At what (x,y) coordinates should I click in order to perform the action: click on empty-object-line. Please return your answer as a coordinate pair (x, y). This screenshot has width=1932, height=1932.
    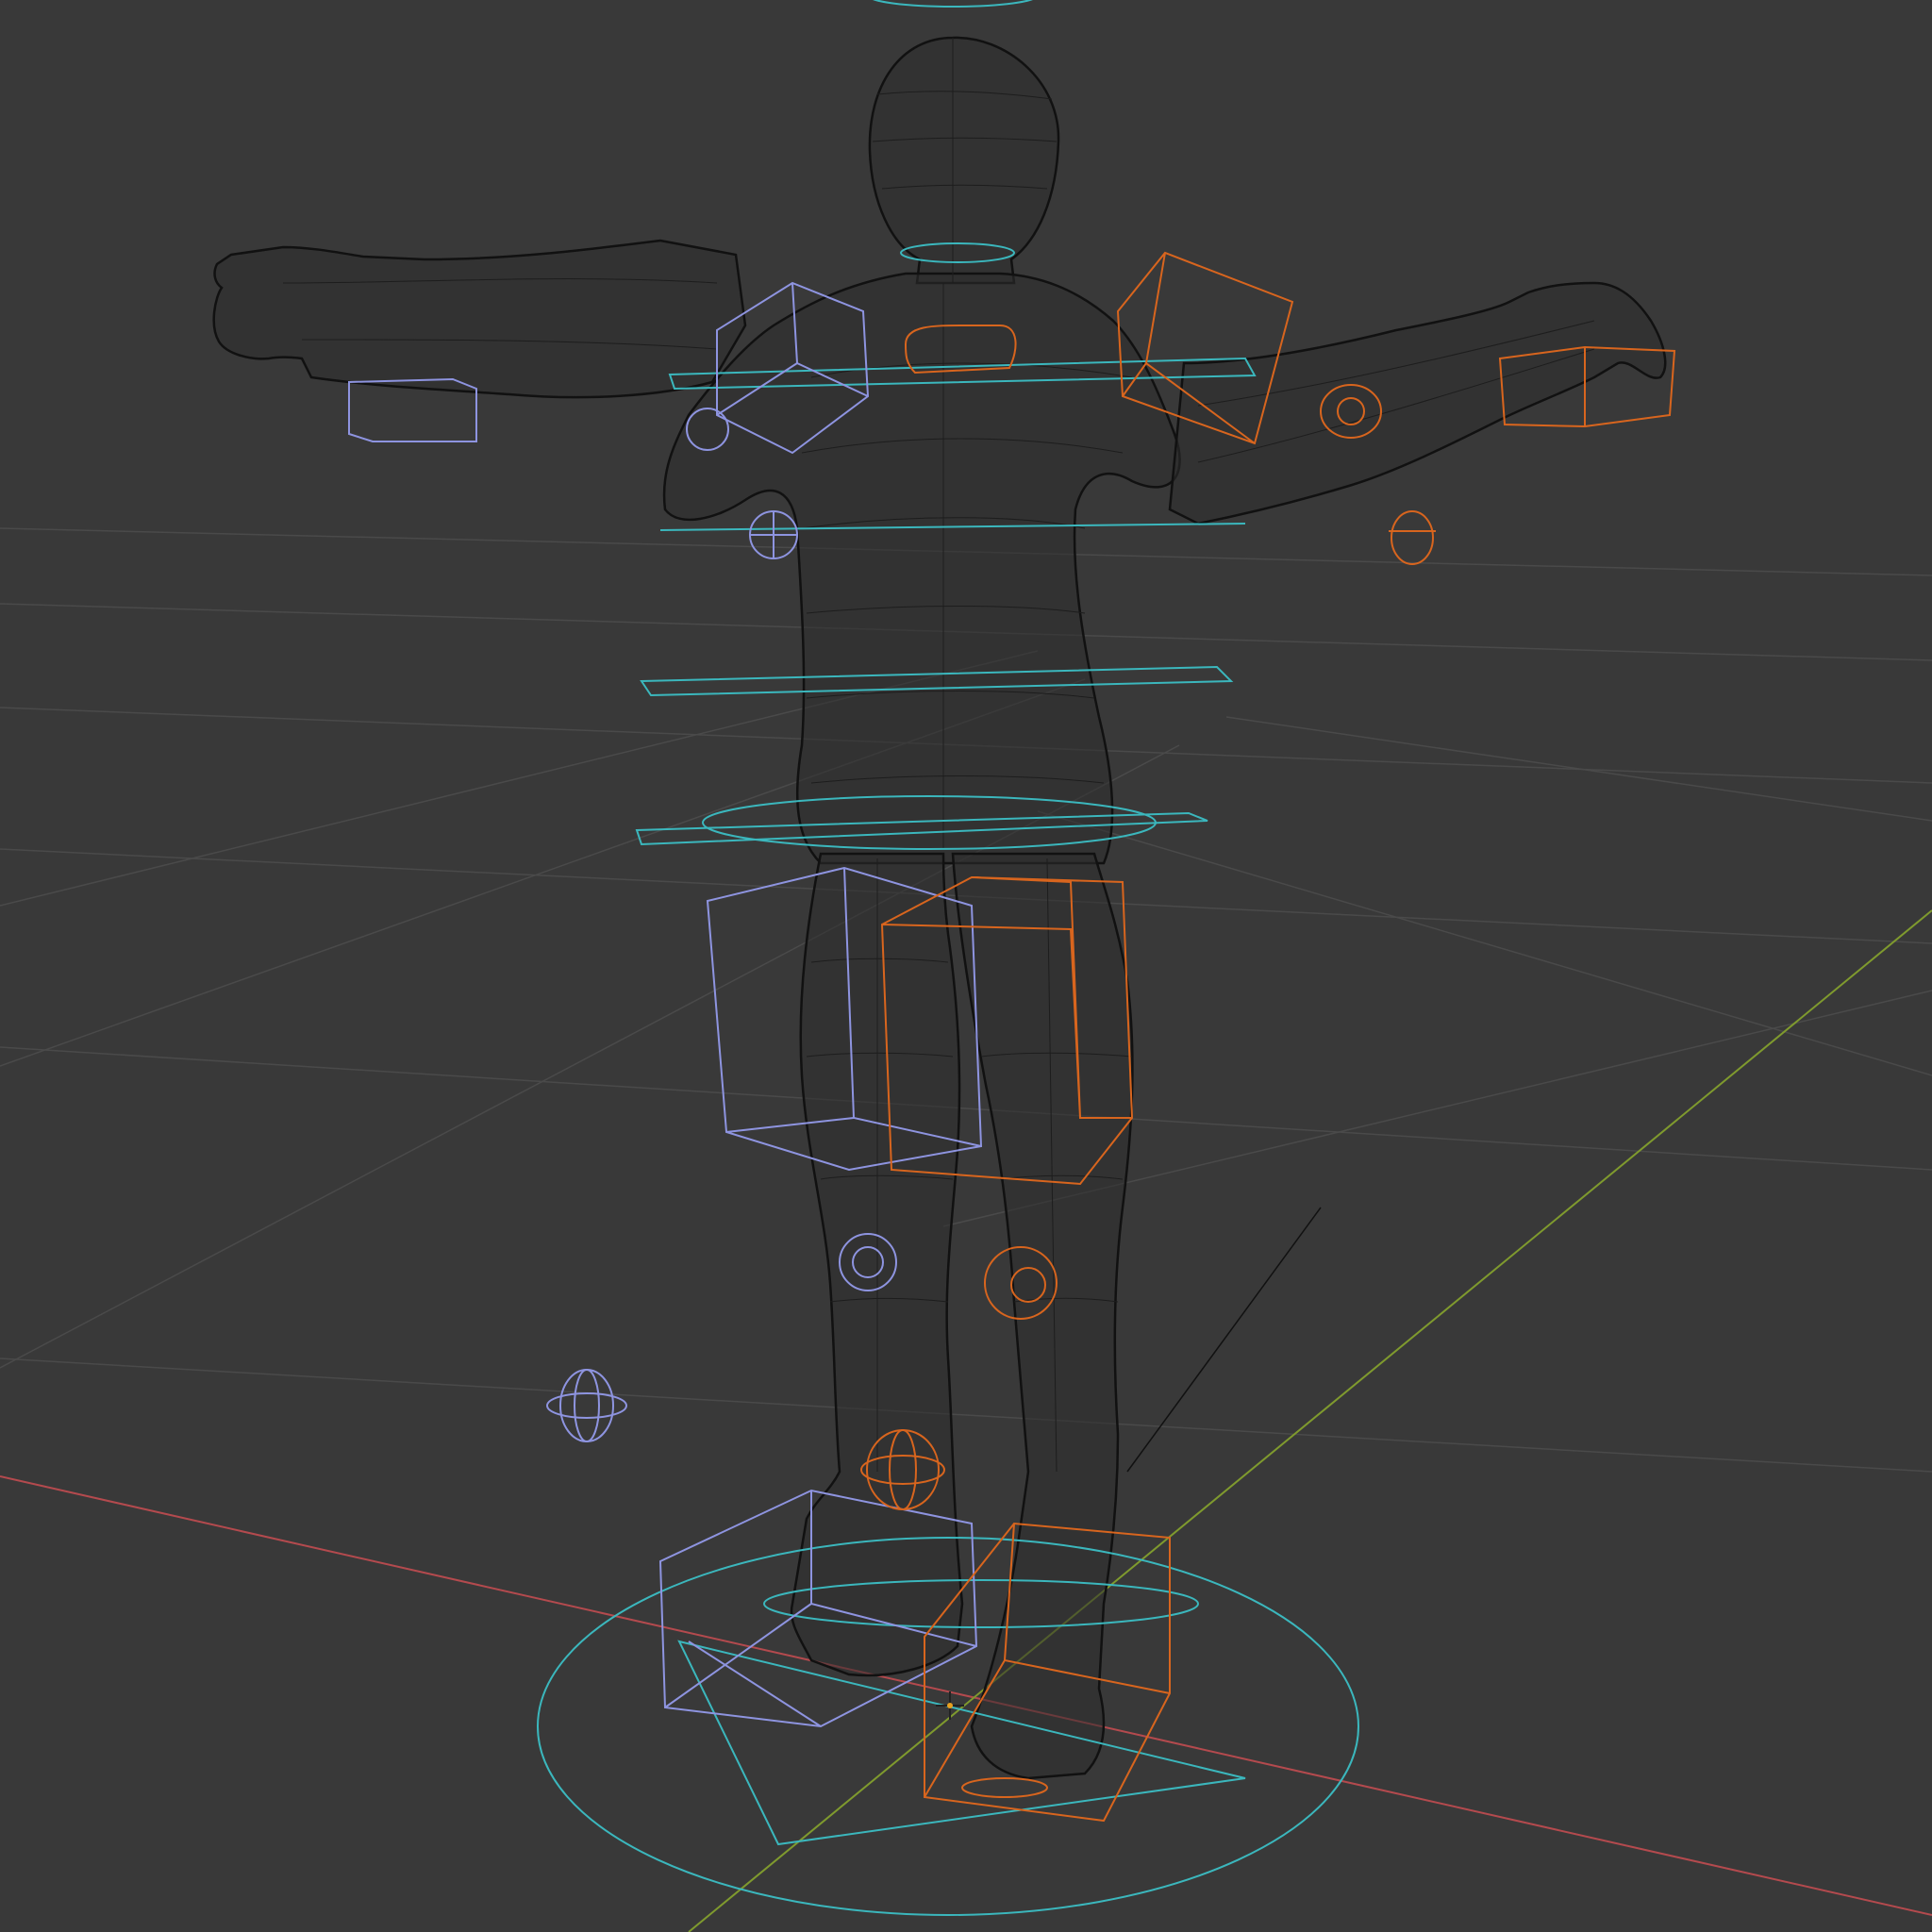
    Looking at the image, I should click on (1224, 1340).